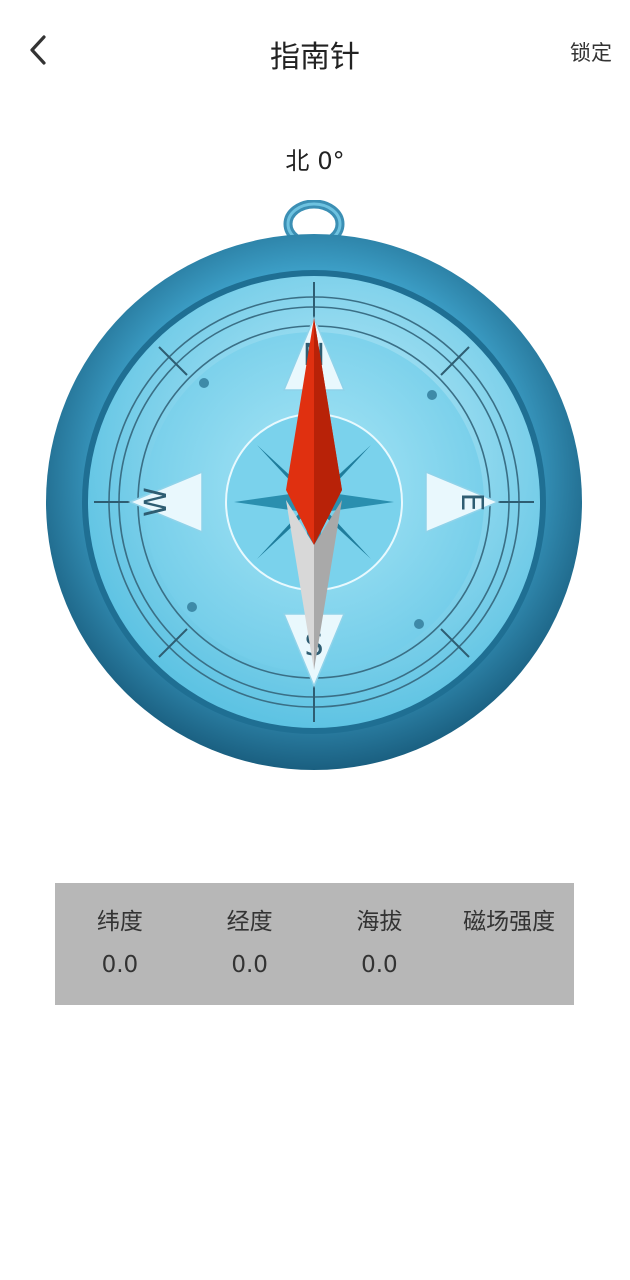  Describe the element at coordinates (509, 944) in the screenshot. I see `info-magnetic-field: 磁场强度` at that location.